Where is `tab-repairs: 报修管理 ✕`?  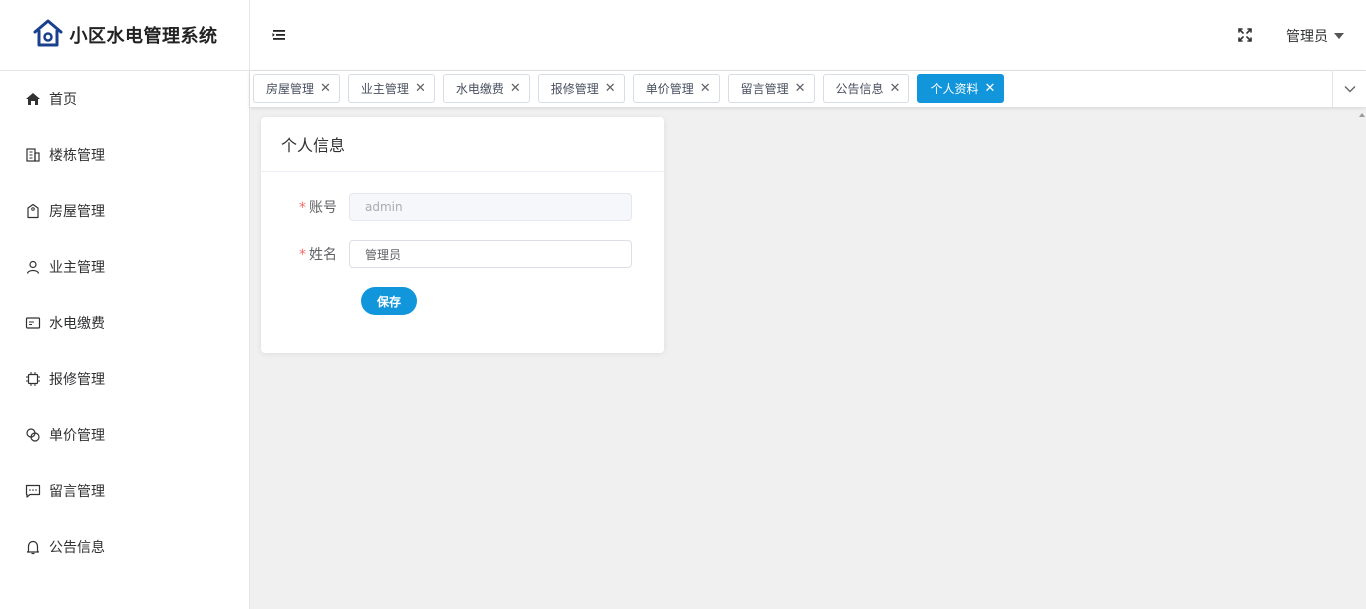 tab-repairs: 报修管理 ✕ is located at coordinates (581, 88).